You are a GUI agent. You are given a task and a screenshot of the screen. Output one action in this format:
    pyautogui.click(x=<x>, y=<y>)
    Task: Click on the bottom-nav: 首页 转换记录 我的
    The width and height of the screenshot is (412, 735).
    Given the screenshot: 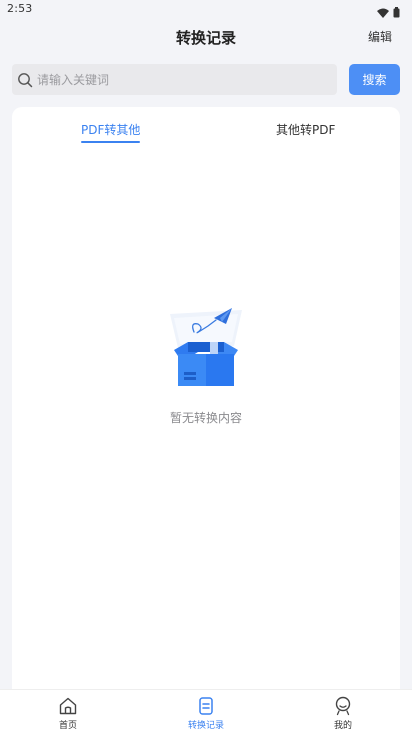 What is the action you would take?
    pyautogui.click(x=206, y=712)
    